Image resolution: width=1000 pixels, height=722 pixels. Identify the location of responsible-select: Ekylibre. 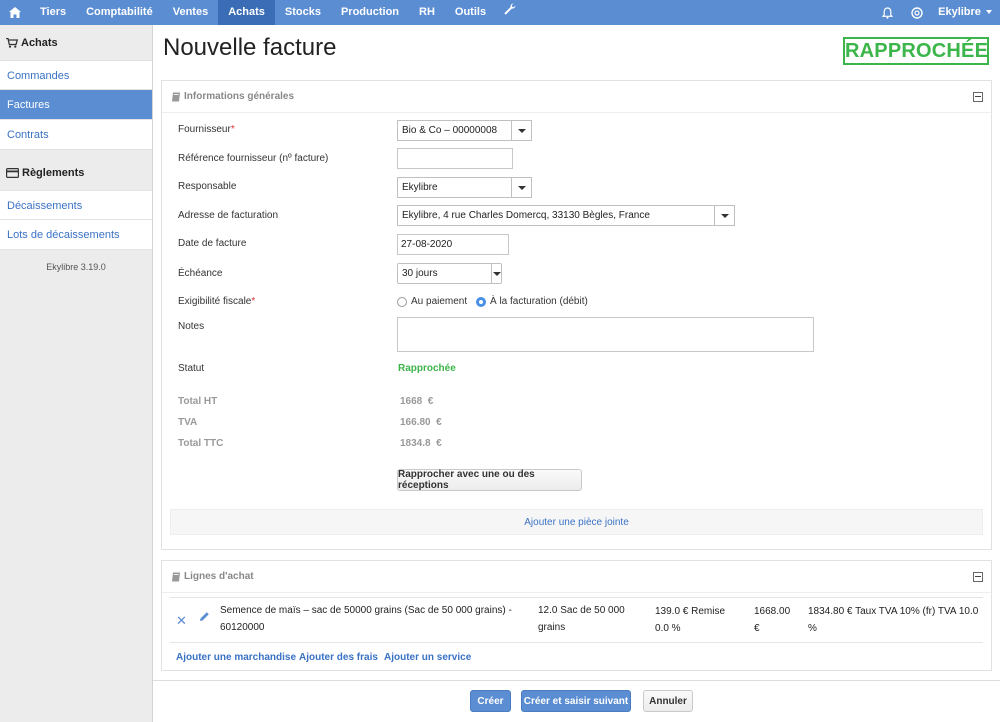
(464, 187).